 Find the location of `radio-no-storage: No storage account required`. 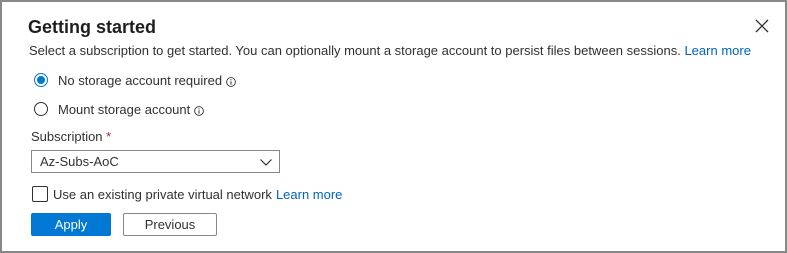

radio-no-storage: No storage account required is located at coordinates (135, 80).